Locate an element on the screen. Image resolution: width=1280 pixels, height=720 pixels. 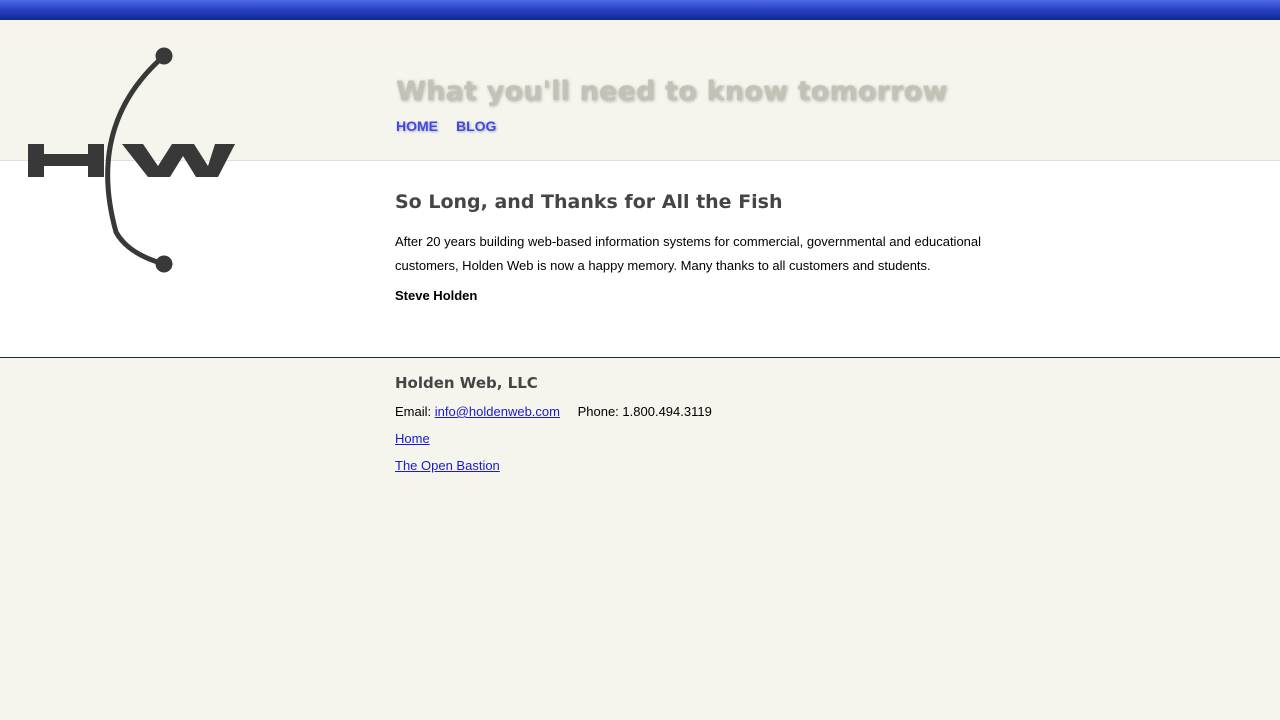
main-nav: HOME BLOG is located at coordinates (446, 126).